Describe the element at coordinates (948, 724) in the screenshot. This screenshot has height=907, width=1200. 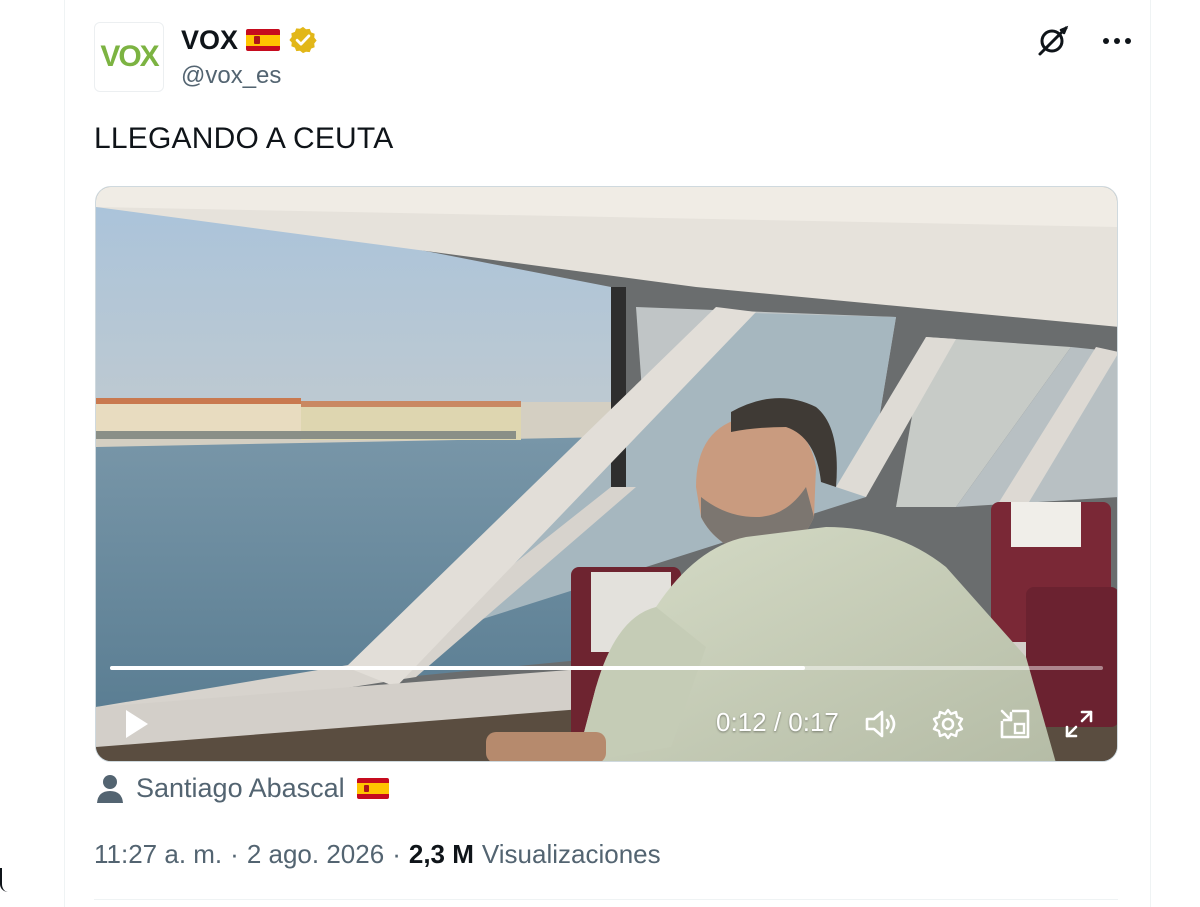
I see `settings-gear-icon` at that location.